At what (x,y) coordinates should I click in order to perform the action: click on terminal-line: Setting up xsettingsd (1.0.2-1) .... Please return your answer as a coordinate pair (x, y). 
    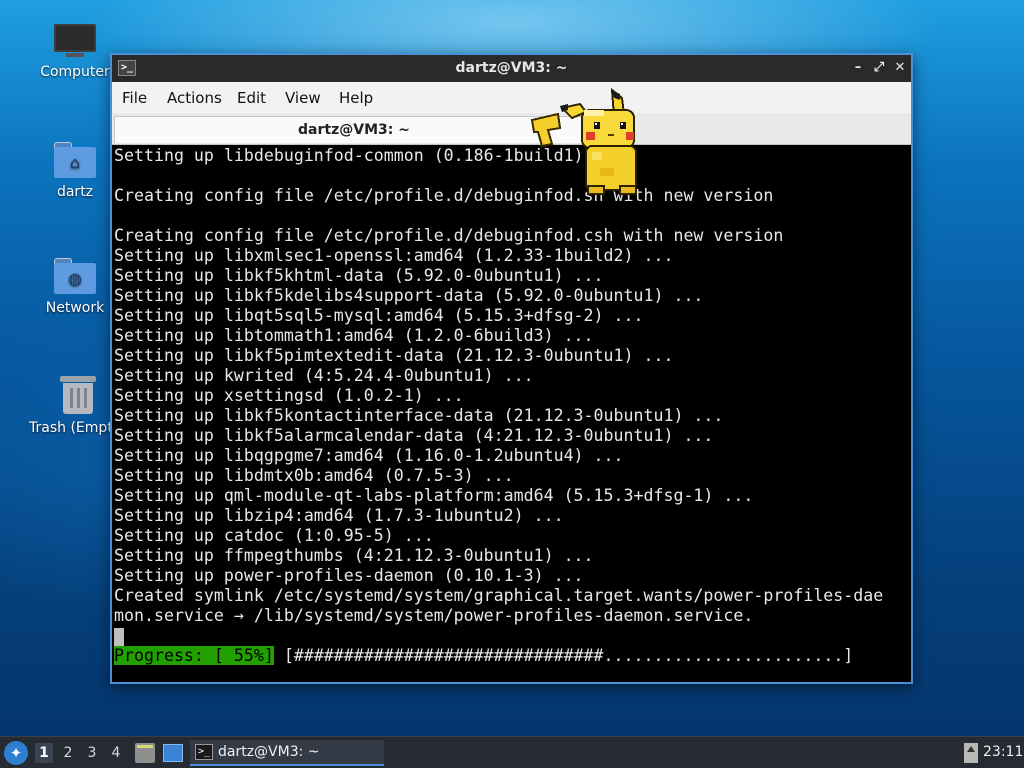
    Looking at the image, I should click on (289, 395).